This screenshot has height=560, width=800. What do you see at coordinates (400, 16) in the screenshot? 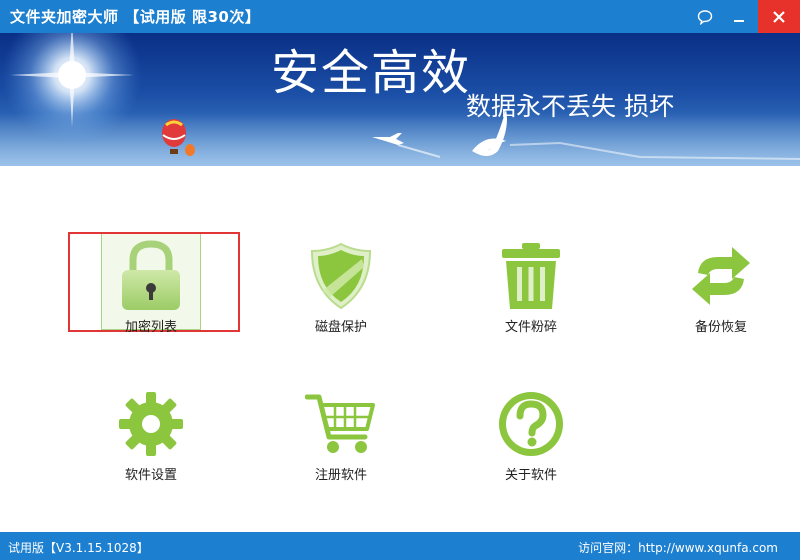
I see `title-bar: 文件夹加密大师 【试用版 限30次】` at bounding box center [400, 16].